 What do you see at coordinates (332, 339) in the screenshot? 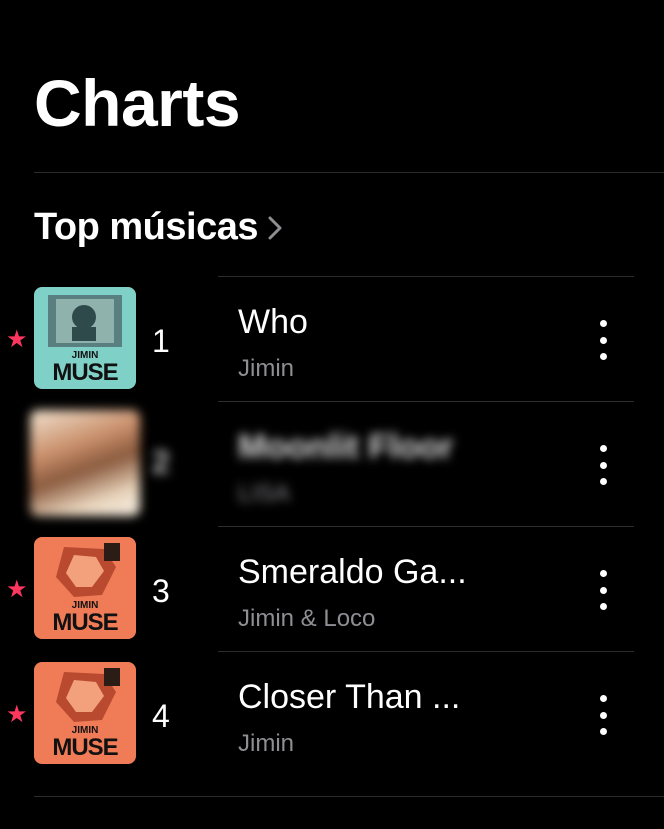
I see `track-row-1: ★ JIMIN MUSE 1 Who Jimin` at bounding box center [332, 339].